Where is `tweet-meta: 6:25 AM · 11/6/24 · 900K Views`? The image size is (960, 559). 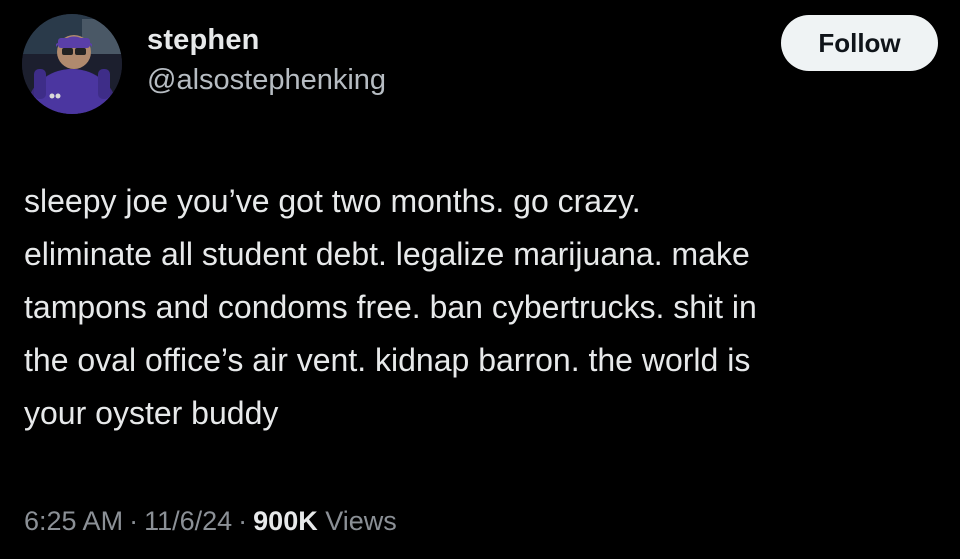 tweet-meta: 6:25 AM · 11/6/24 · 900K Views is located at coordinates (210, 521).